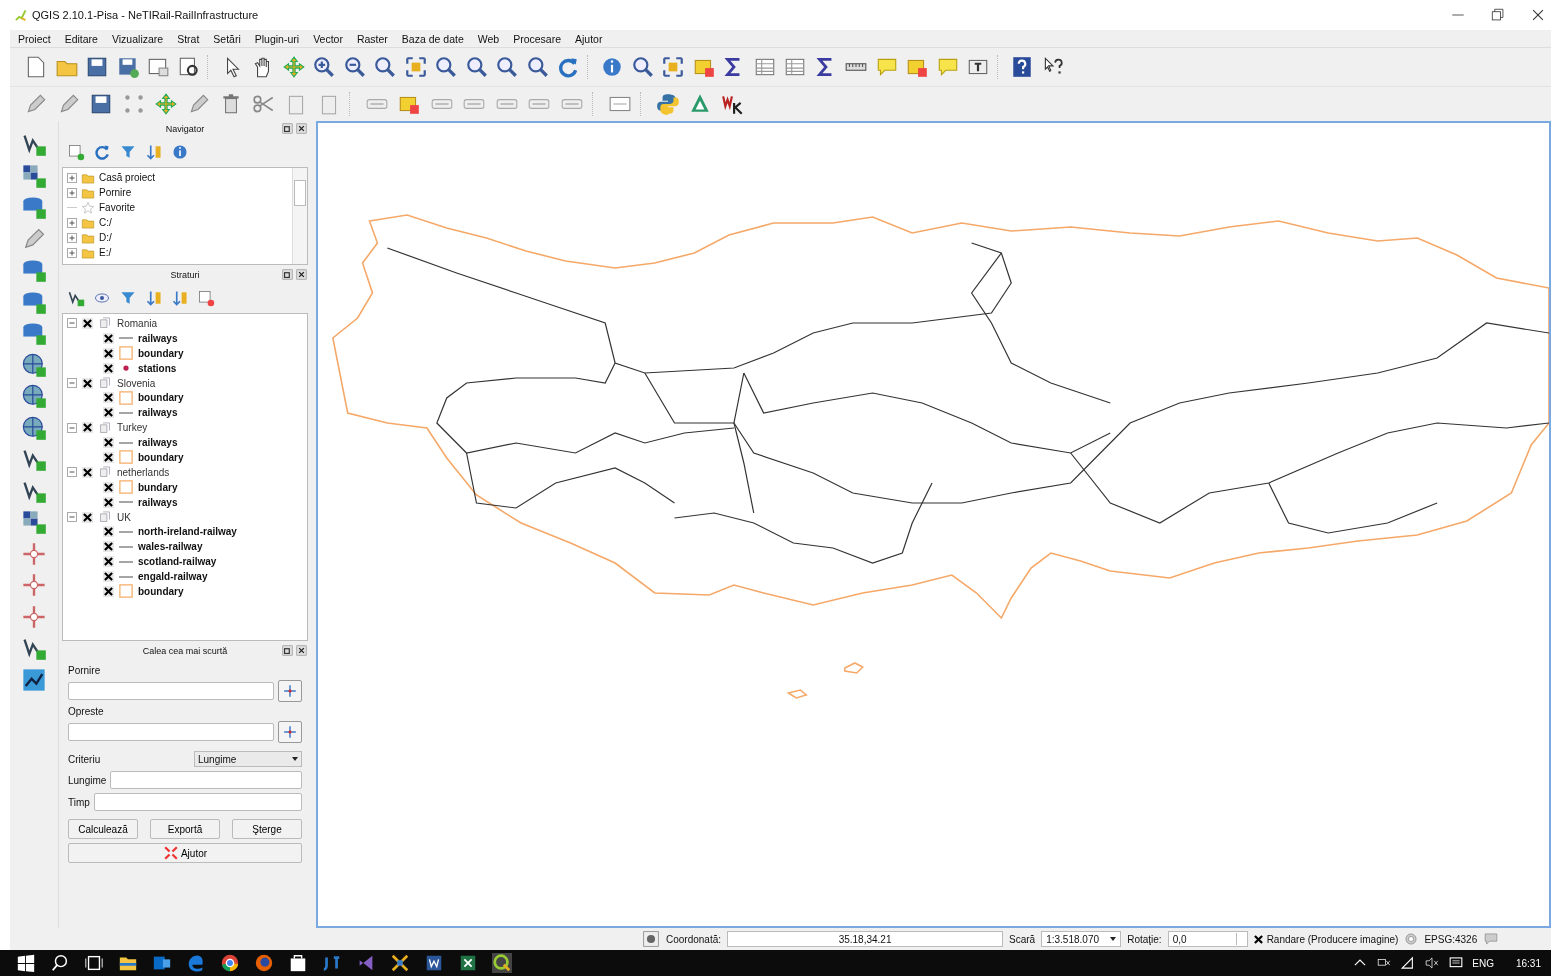  What do you see at coordinates (34, 175) in the screenshot?
I see `add-raster-layer-icon` at bounding box center [34, 175].